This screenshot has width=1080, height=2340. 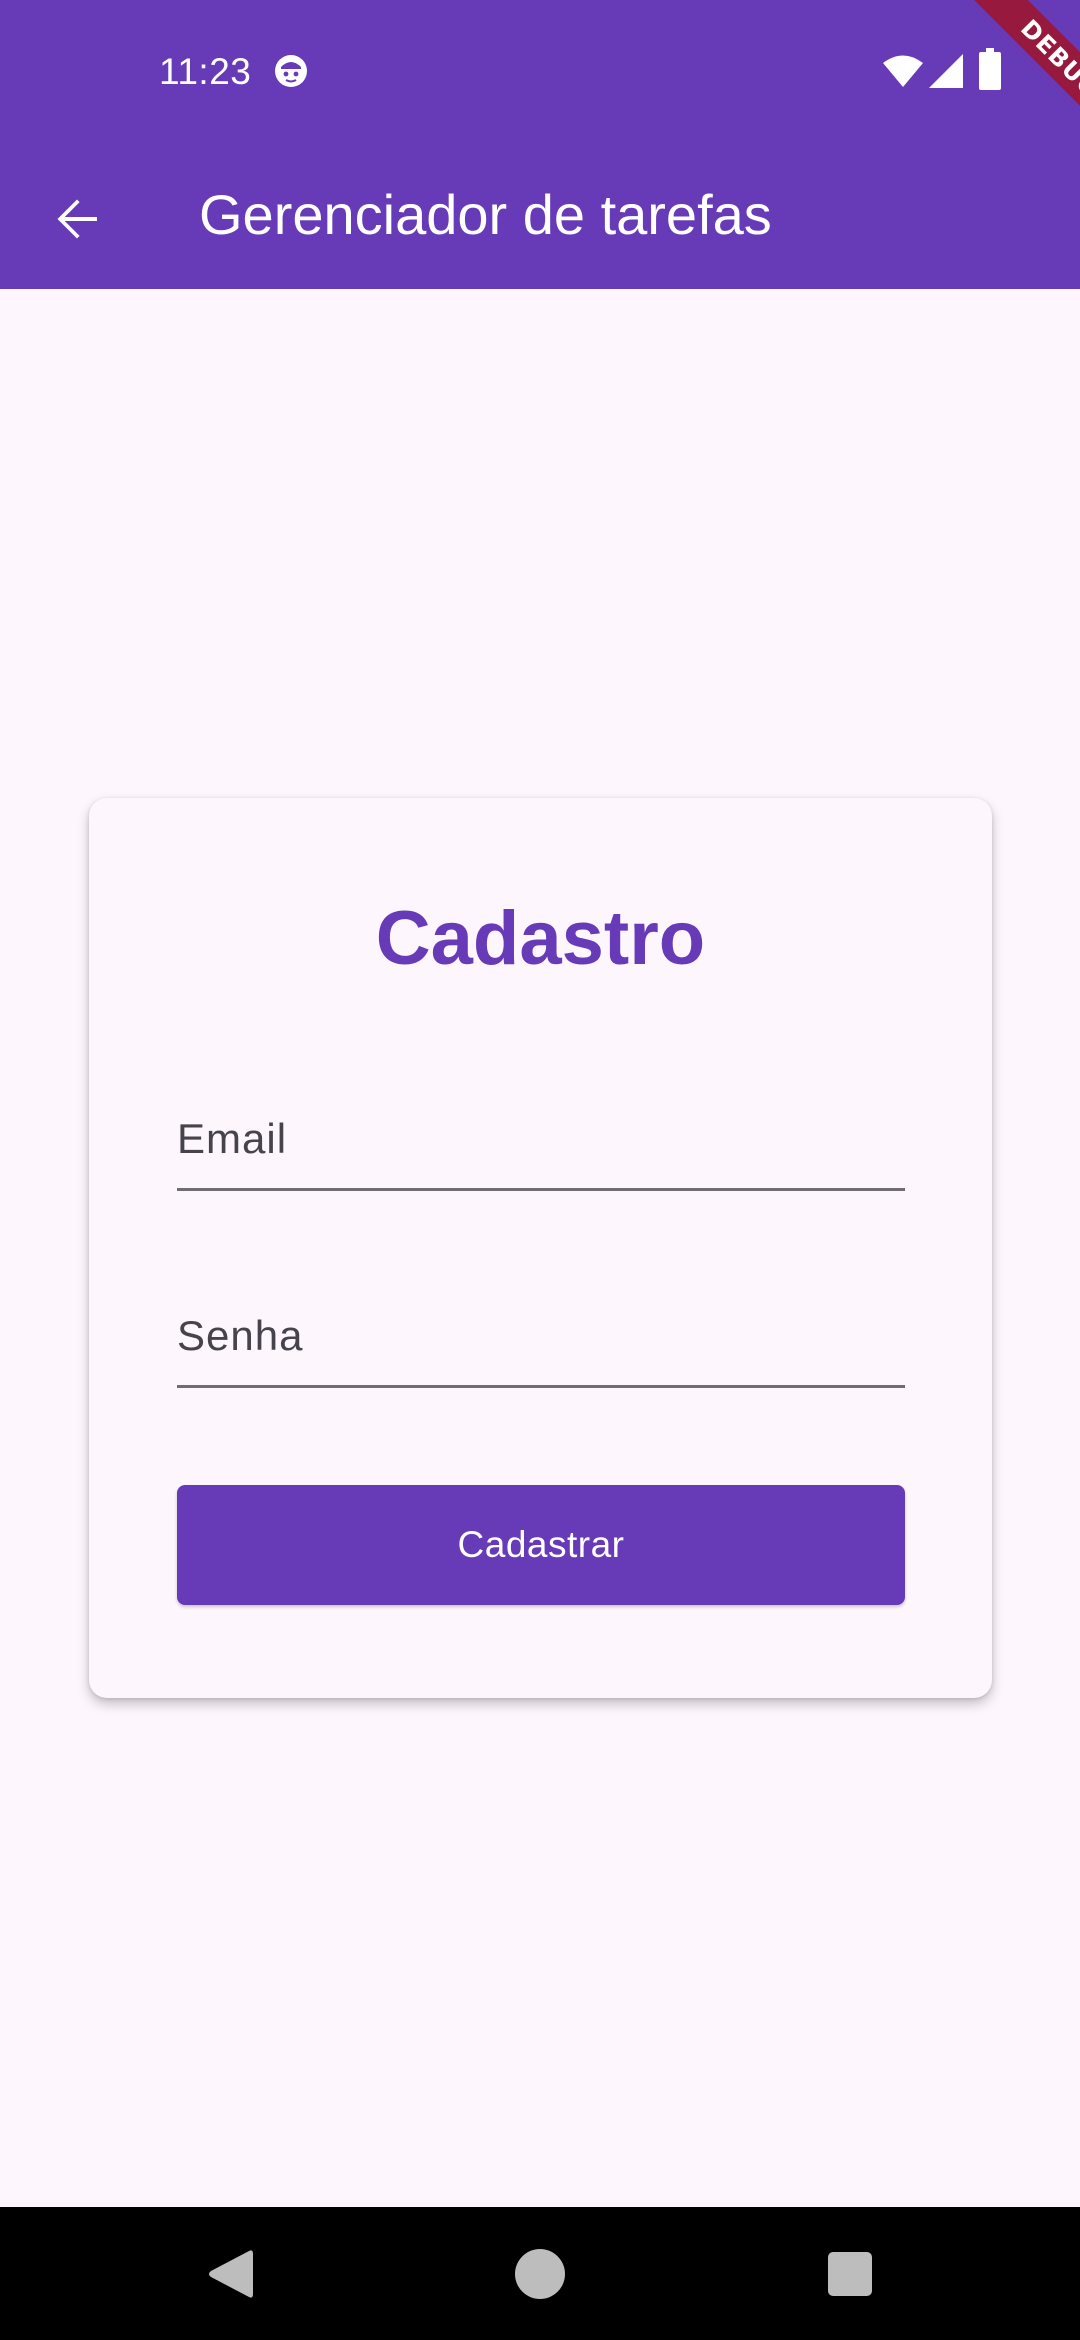 I want to click on password-field, so click(x=541, y=1333).